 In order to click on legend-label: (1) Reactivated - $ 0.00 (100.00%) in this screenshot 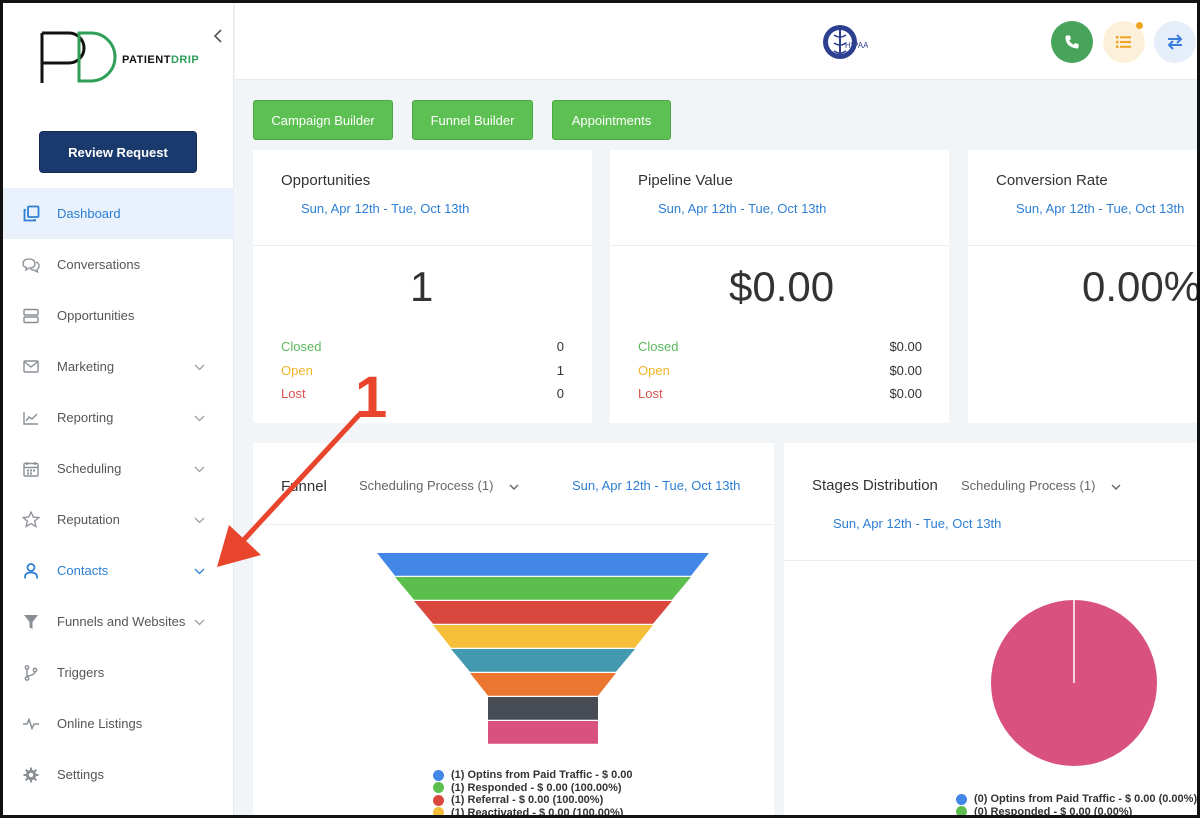, I will do `click(537, 812)`.